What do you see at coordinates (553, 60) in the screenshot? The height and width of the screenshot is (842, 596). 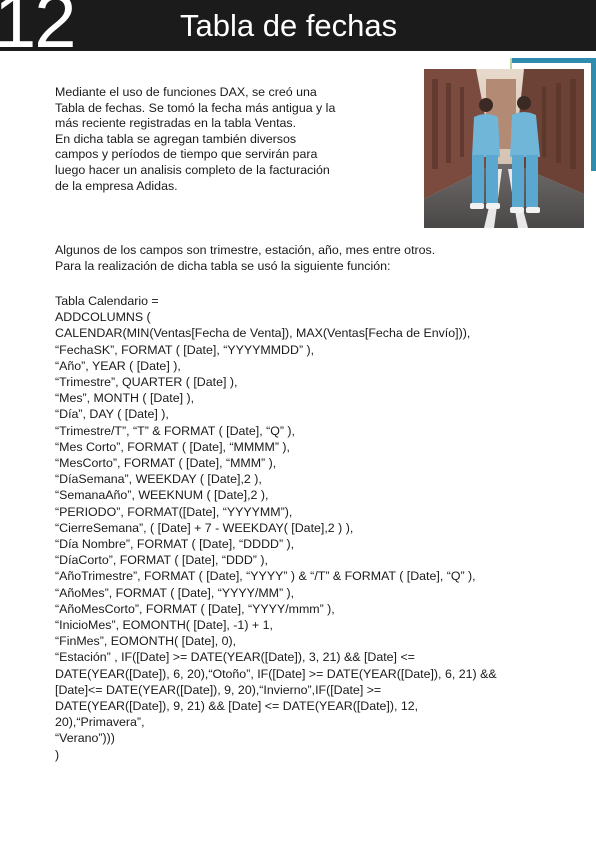 I see `frame-accent-top` at bounding box center [553, 60].